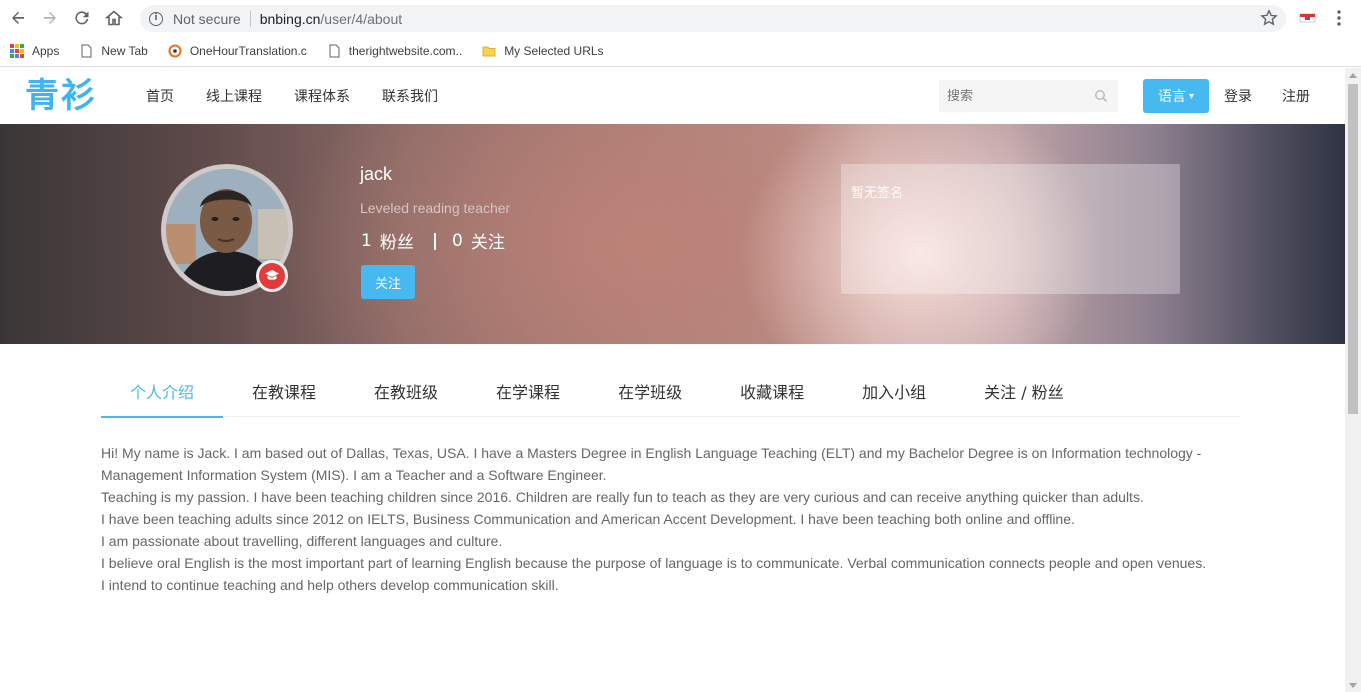 Image resolution: width=1361 pixels, height=692 pixels. What do you see at coordinates (207, 18) in the screenshot?
I see `security-status: Not secure` at bounding box center [207, 18].